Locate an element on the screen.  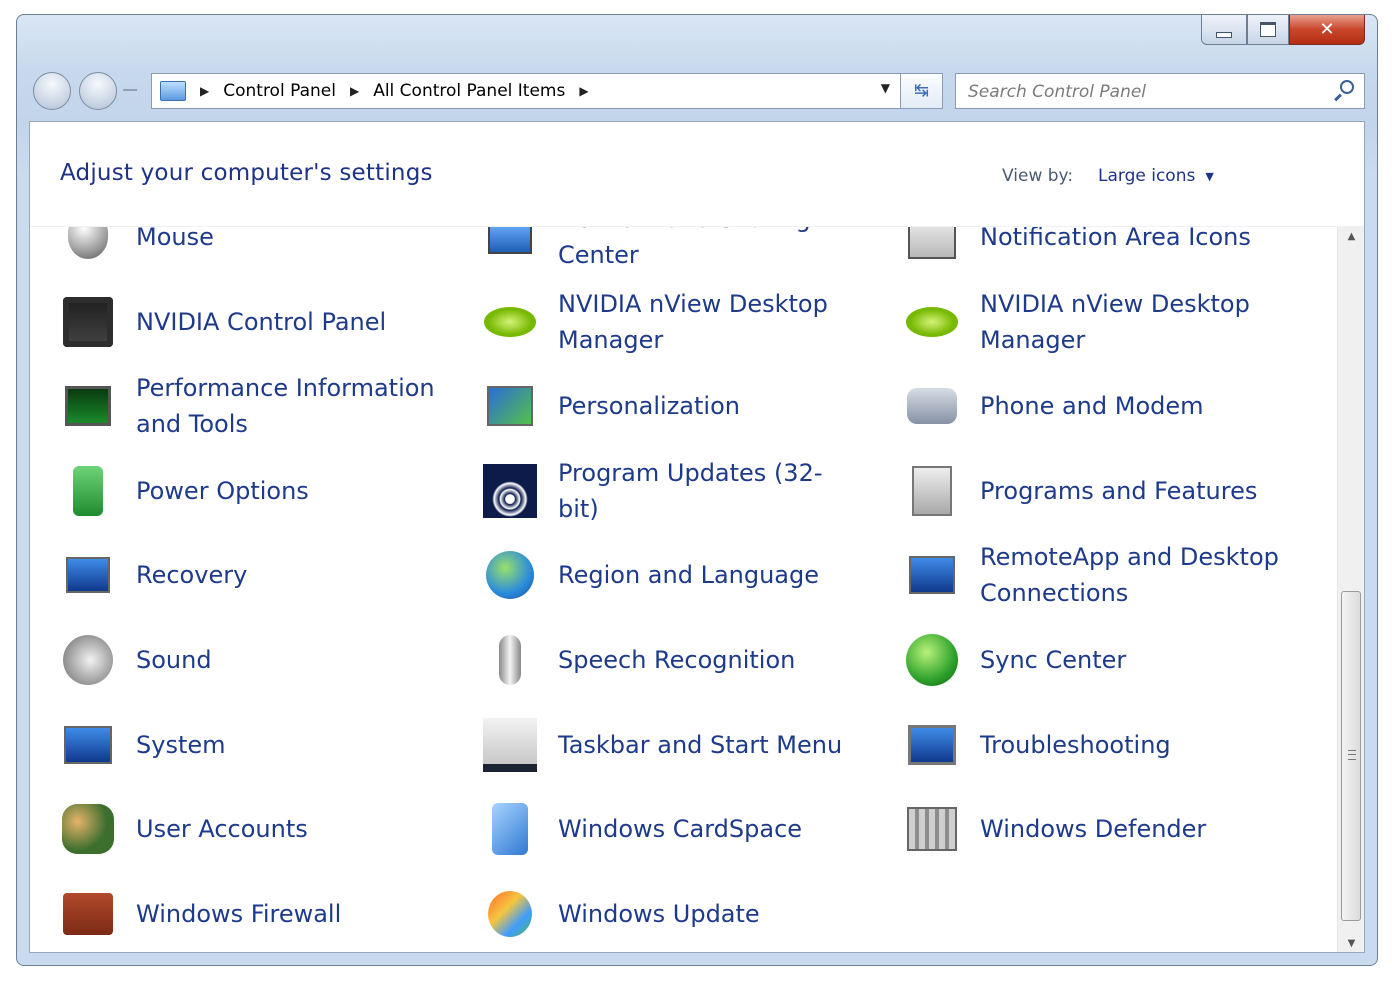
search-icon is located at coordinates (1347, 87).